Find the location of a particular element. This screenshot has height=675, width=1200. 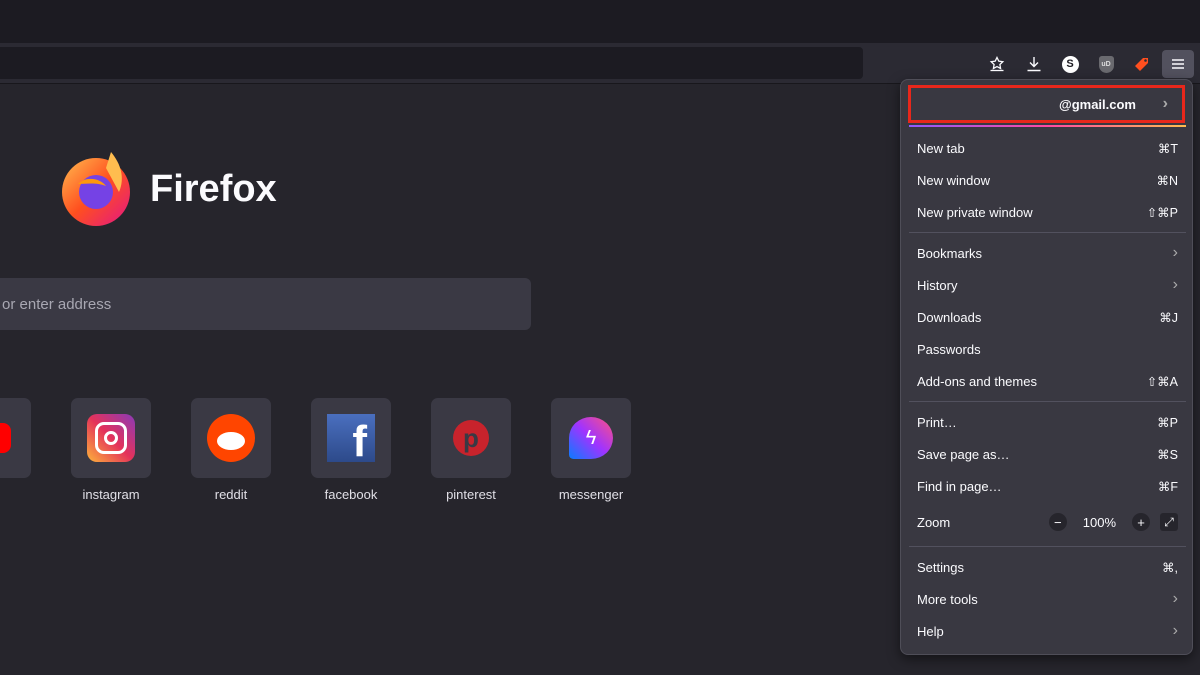

shortcut-tile-messenger: ϟ is located at coordinates (591, 438).